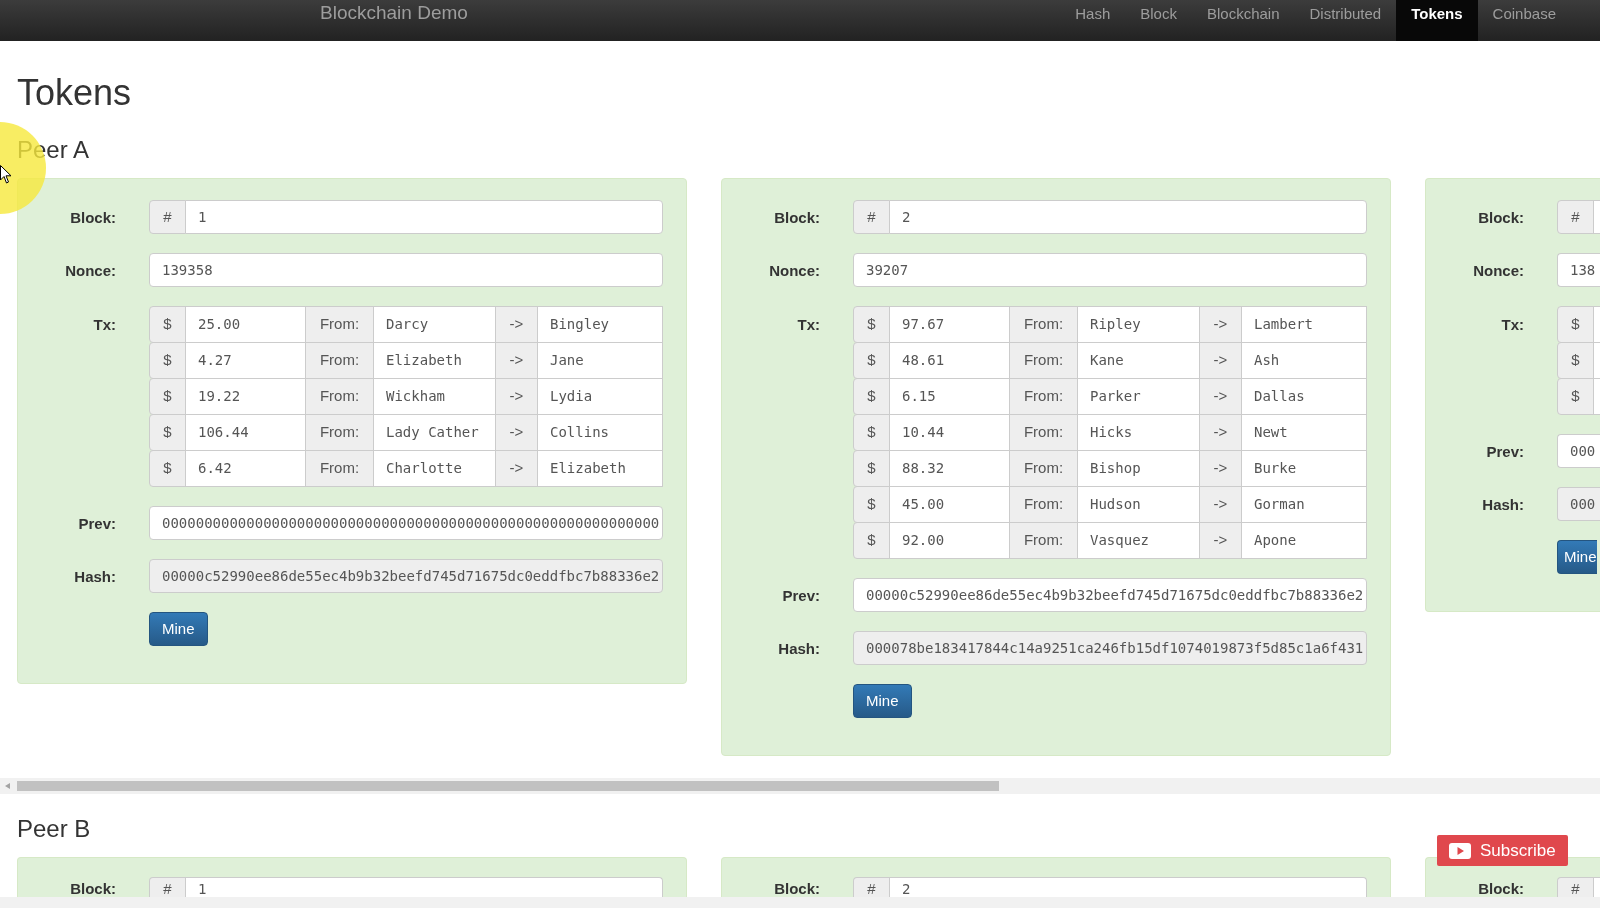  What do you see at coordinates (949, 504) in the screenshot?
I see `amount-field: 45.00` at bounding box center [949, 504].